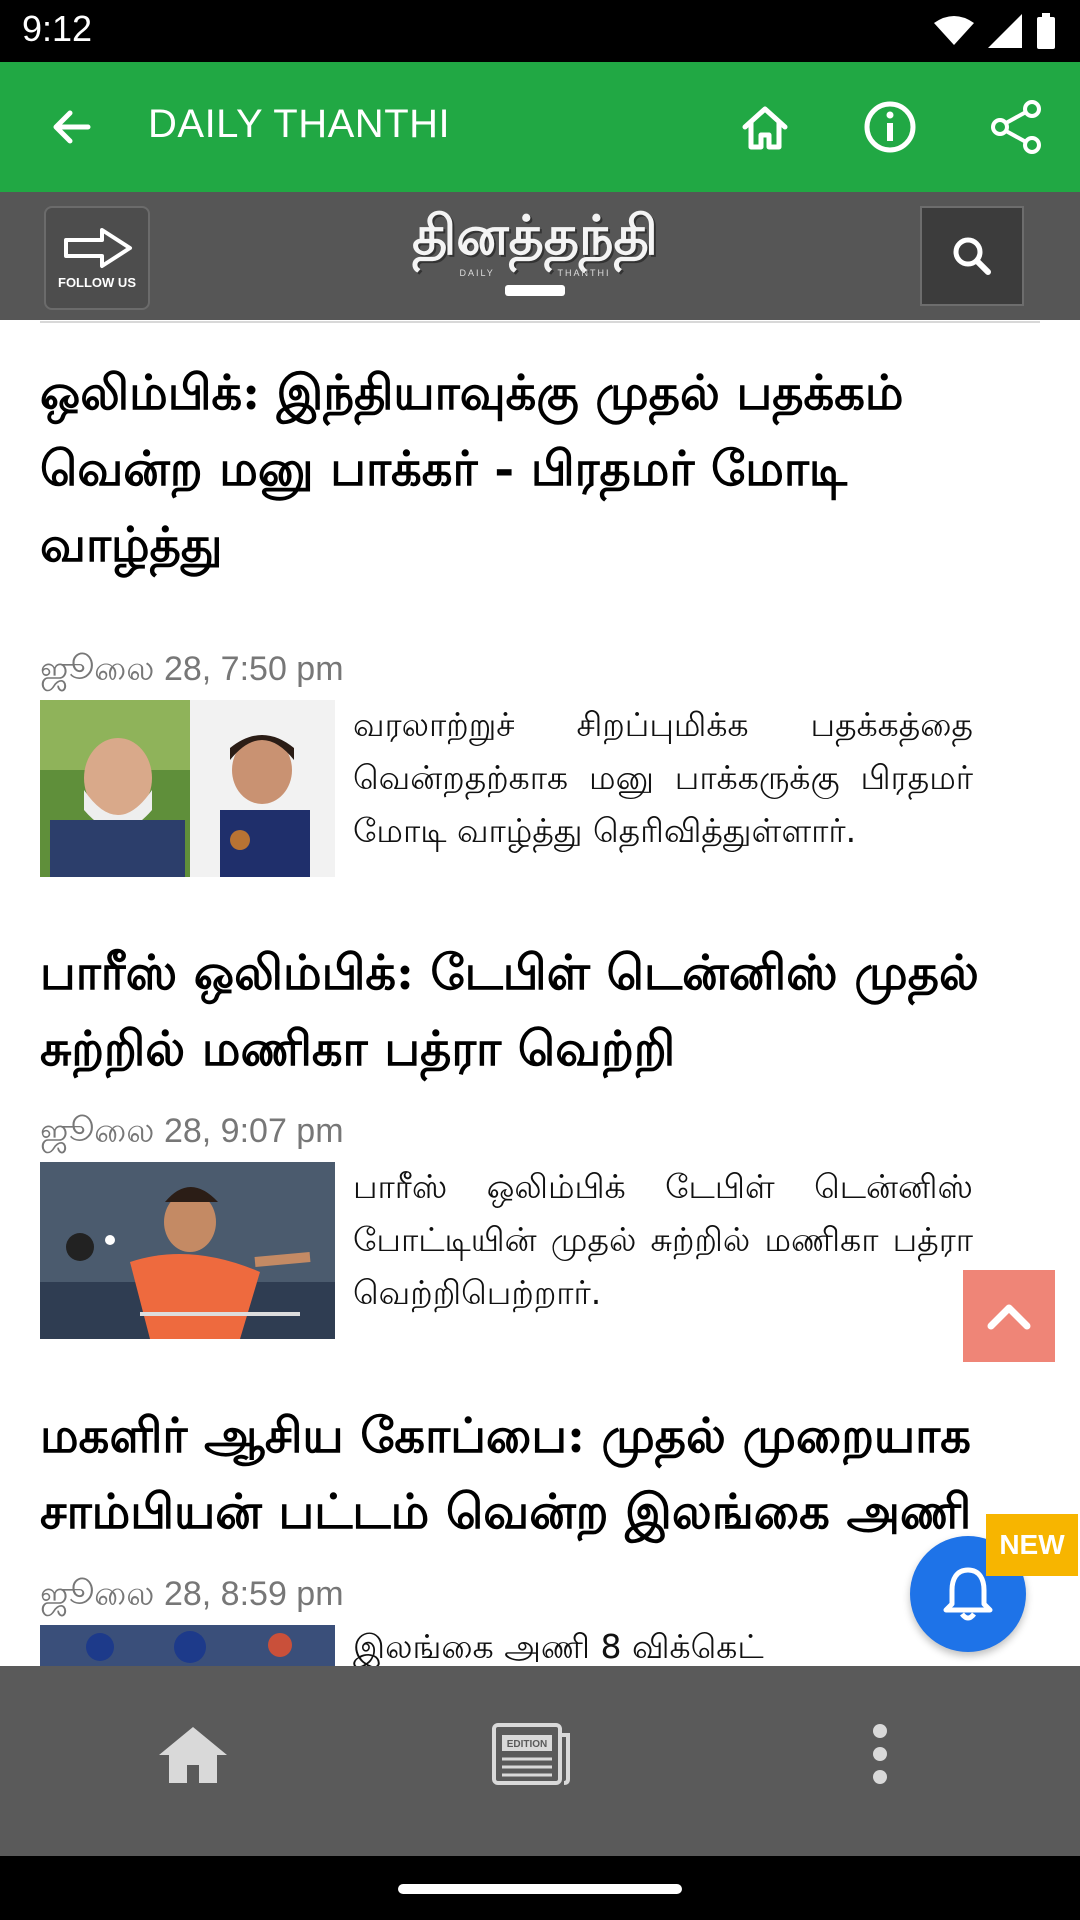  What do you see at coordinates (1016, 127) in the screenshot?
I see `share-icon` at bounding box center [1016, 127].